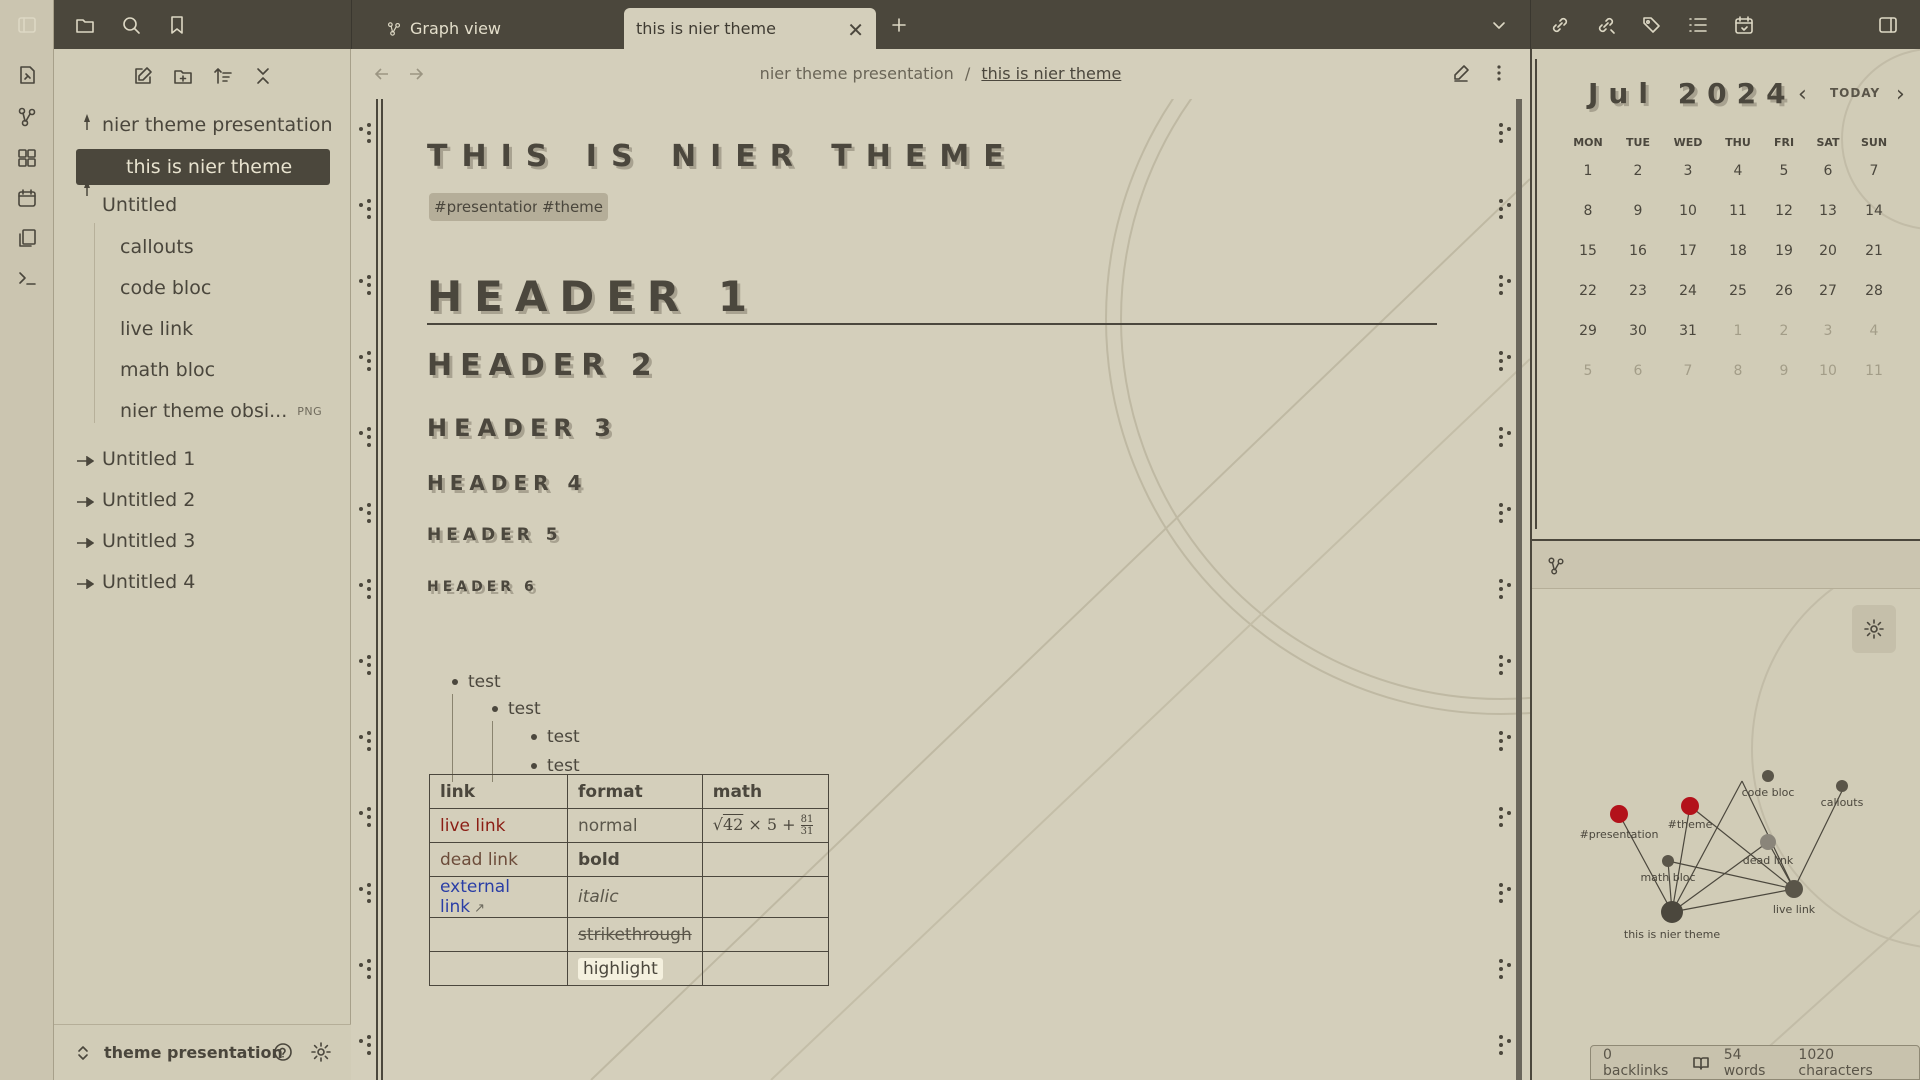 This screenshot has height=1080, width=1920. I want to click on dead-link: dead link, so click(479, 860).